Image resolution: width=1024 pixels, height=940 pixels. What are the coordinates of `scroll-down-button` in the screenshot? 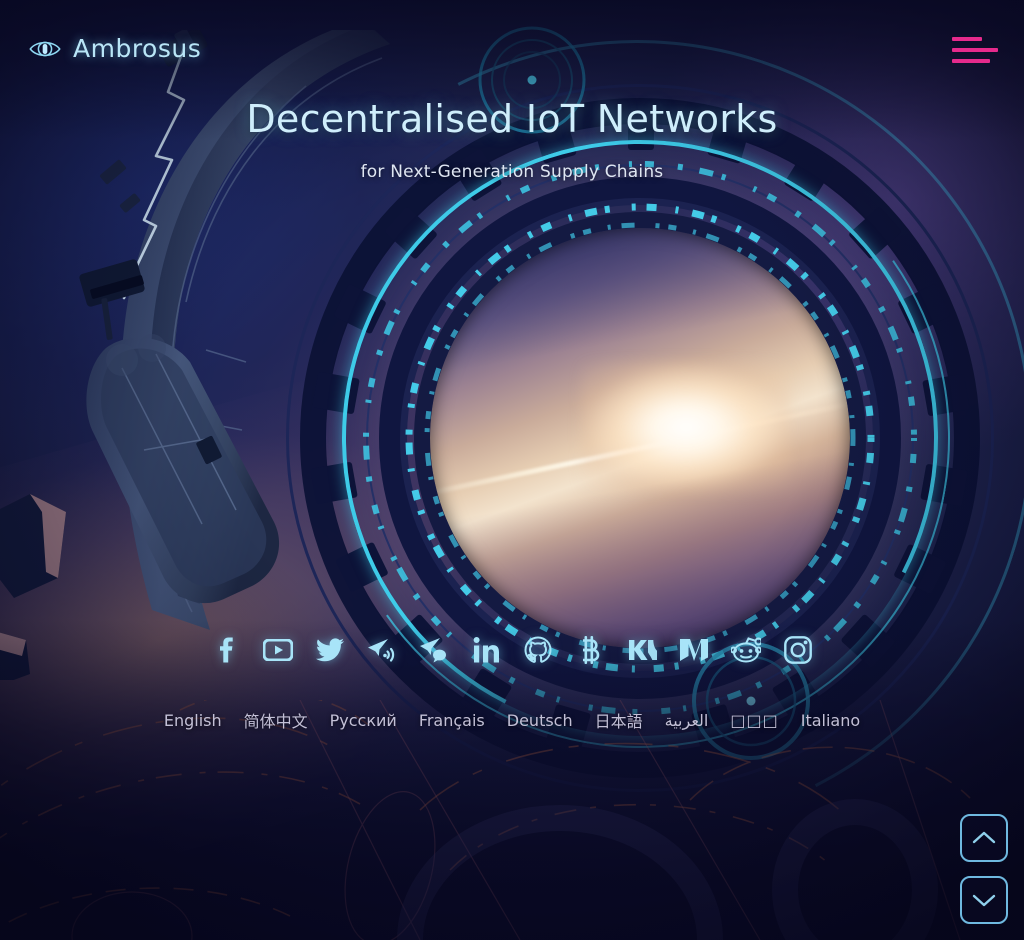 It's located at (984, 900).